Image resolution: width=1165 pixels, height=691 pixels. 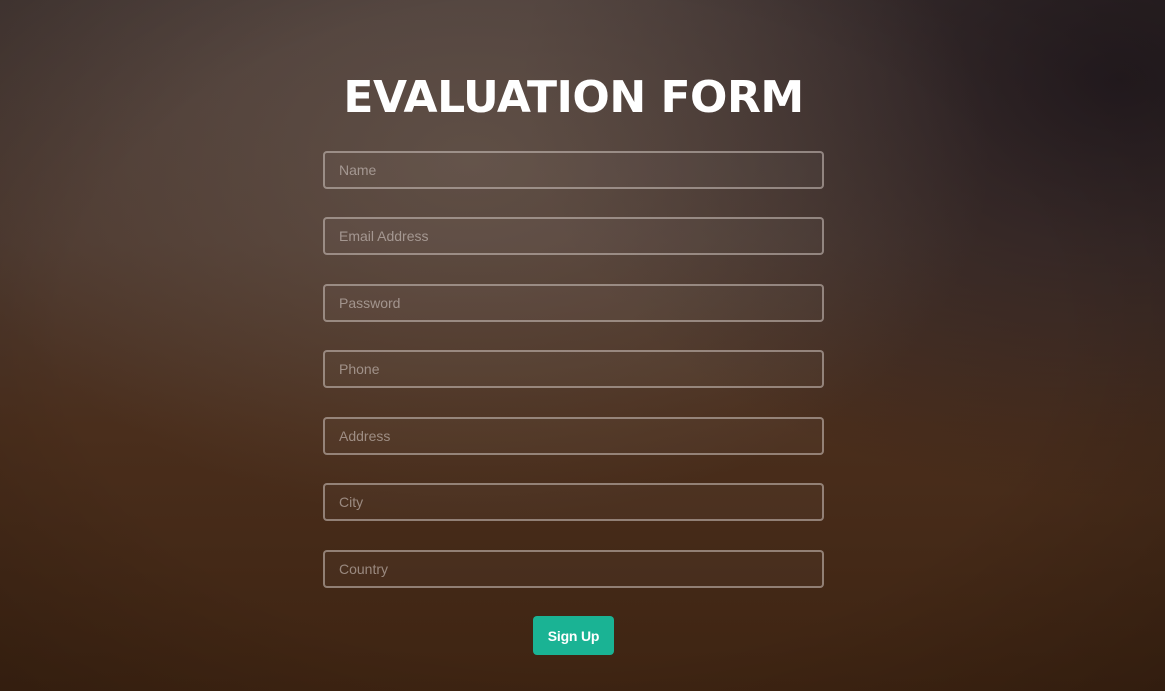 What do you see at coordinates (573, 635) in the screenshot?
I see `sign-up-button: Sign Up` at bounding box center [573, 635].